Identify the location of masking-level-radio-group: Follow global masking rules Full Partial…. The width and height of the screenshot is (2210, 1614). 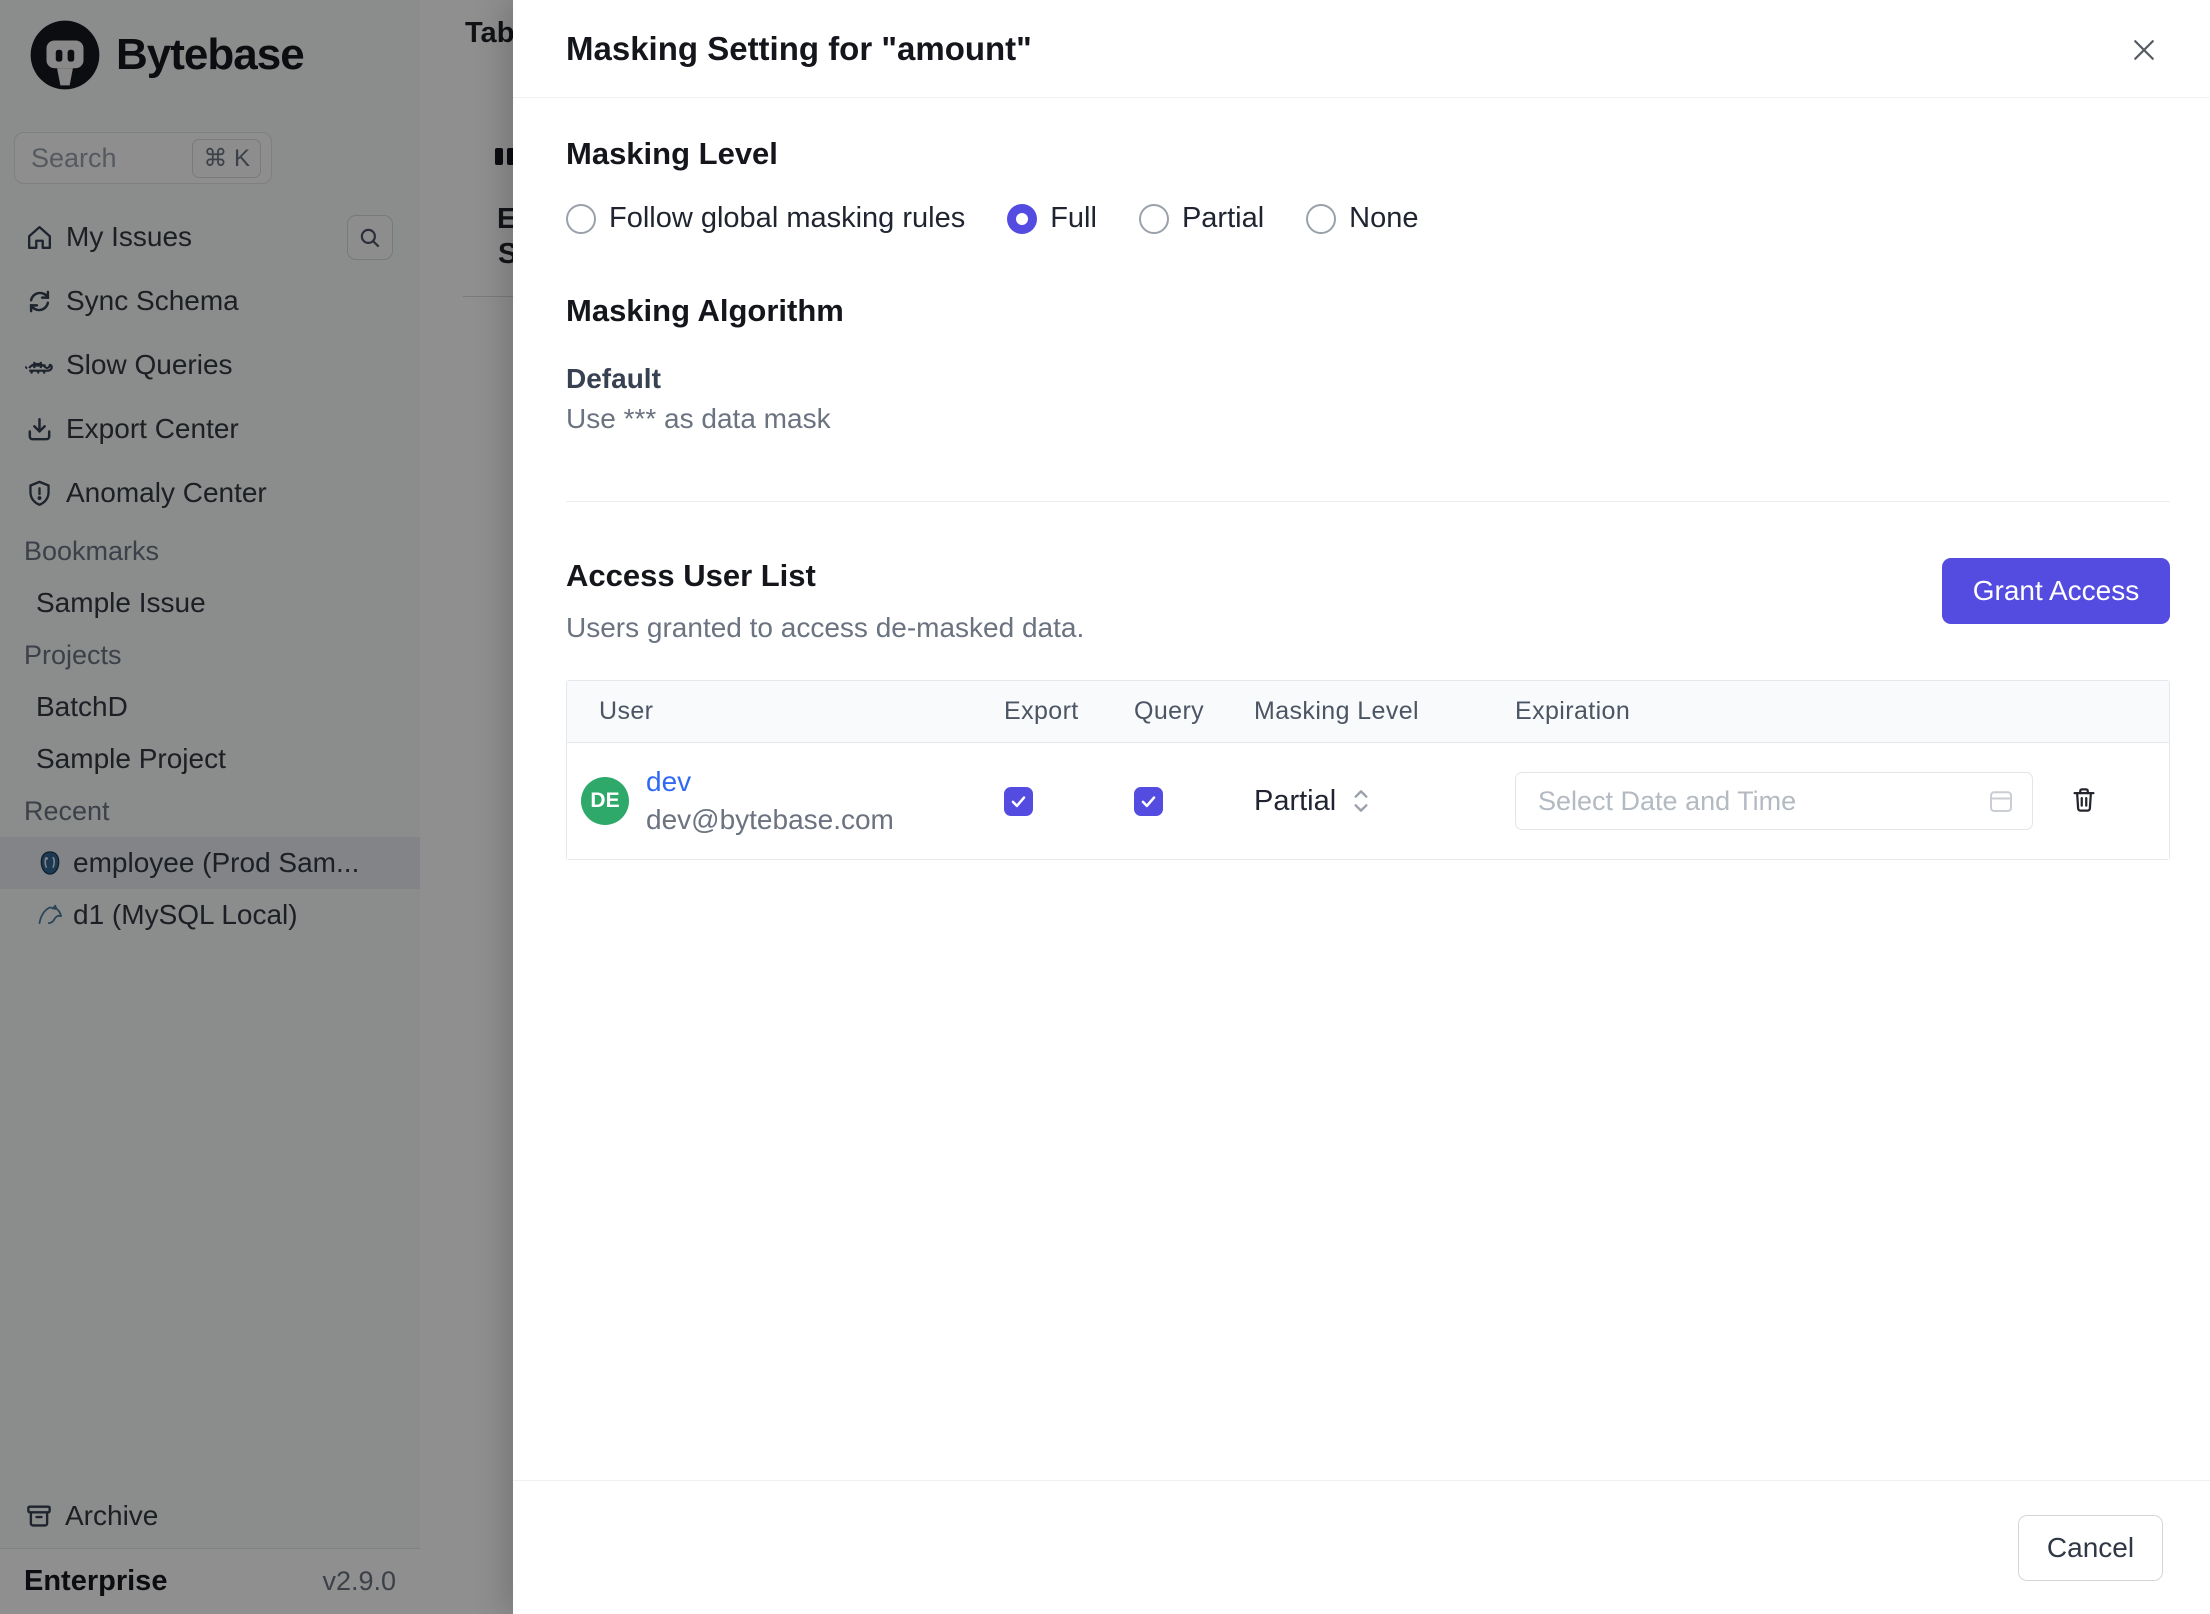
(1368, 218).